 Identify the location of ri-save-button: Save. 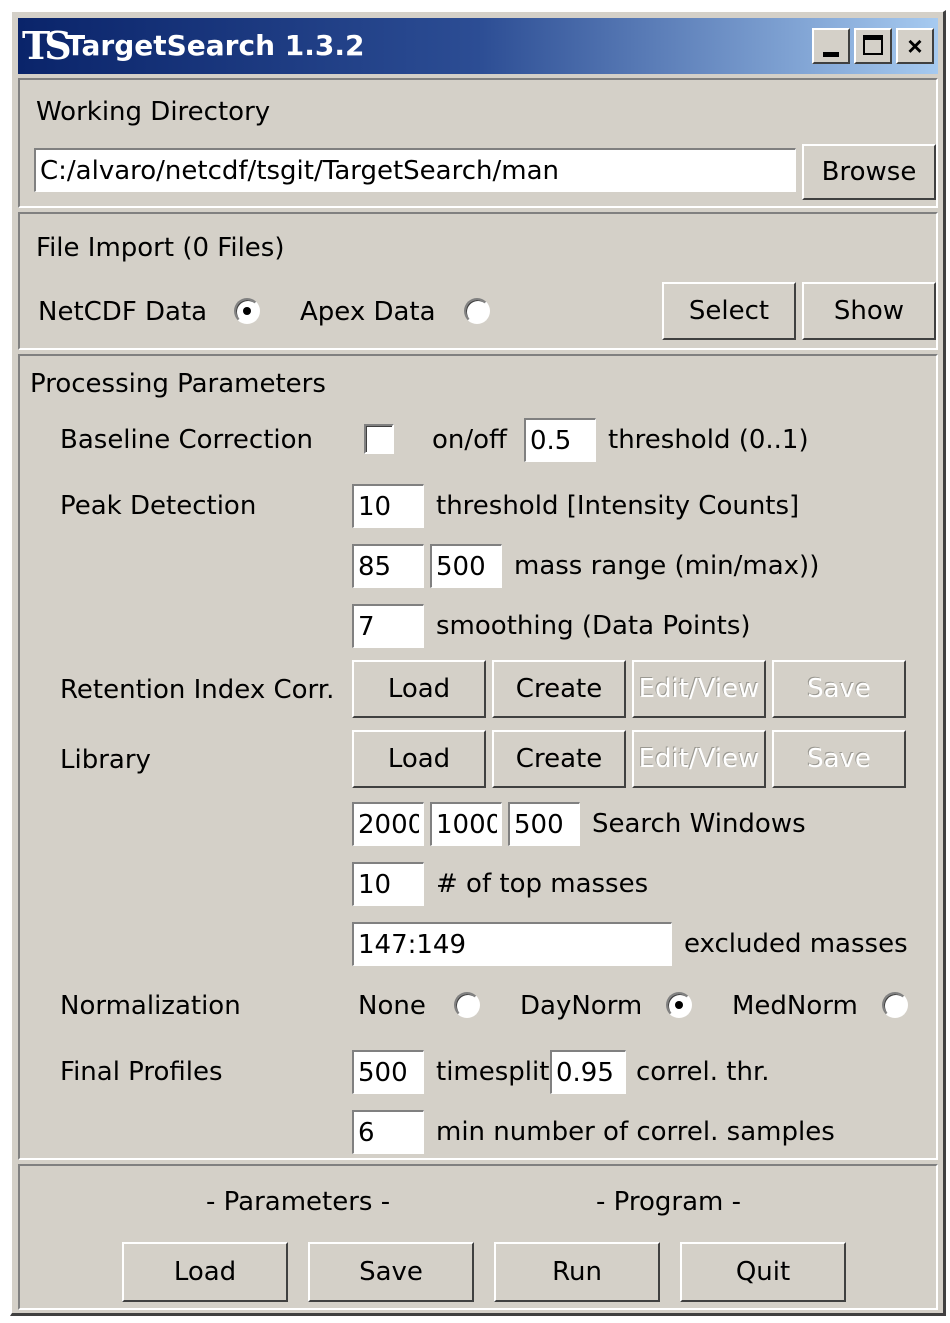
(839, 689).